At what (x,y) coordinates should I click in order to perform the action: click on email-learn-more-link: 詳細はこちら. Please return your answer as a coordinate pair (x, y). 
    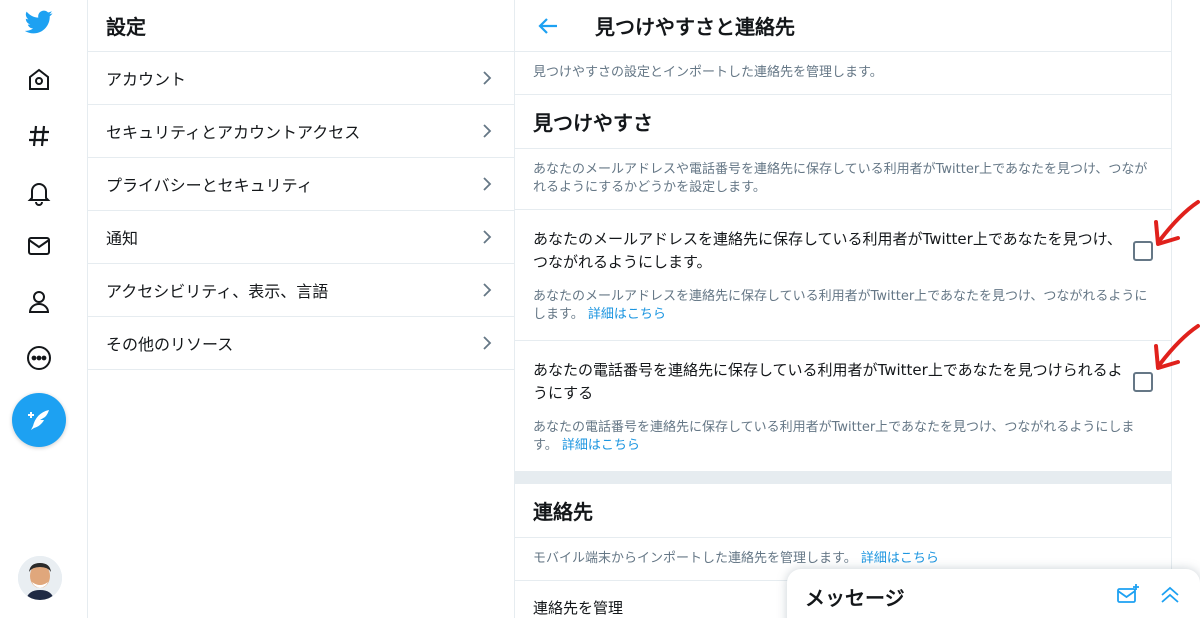
    Looking at the image, I should click on (627, 314).